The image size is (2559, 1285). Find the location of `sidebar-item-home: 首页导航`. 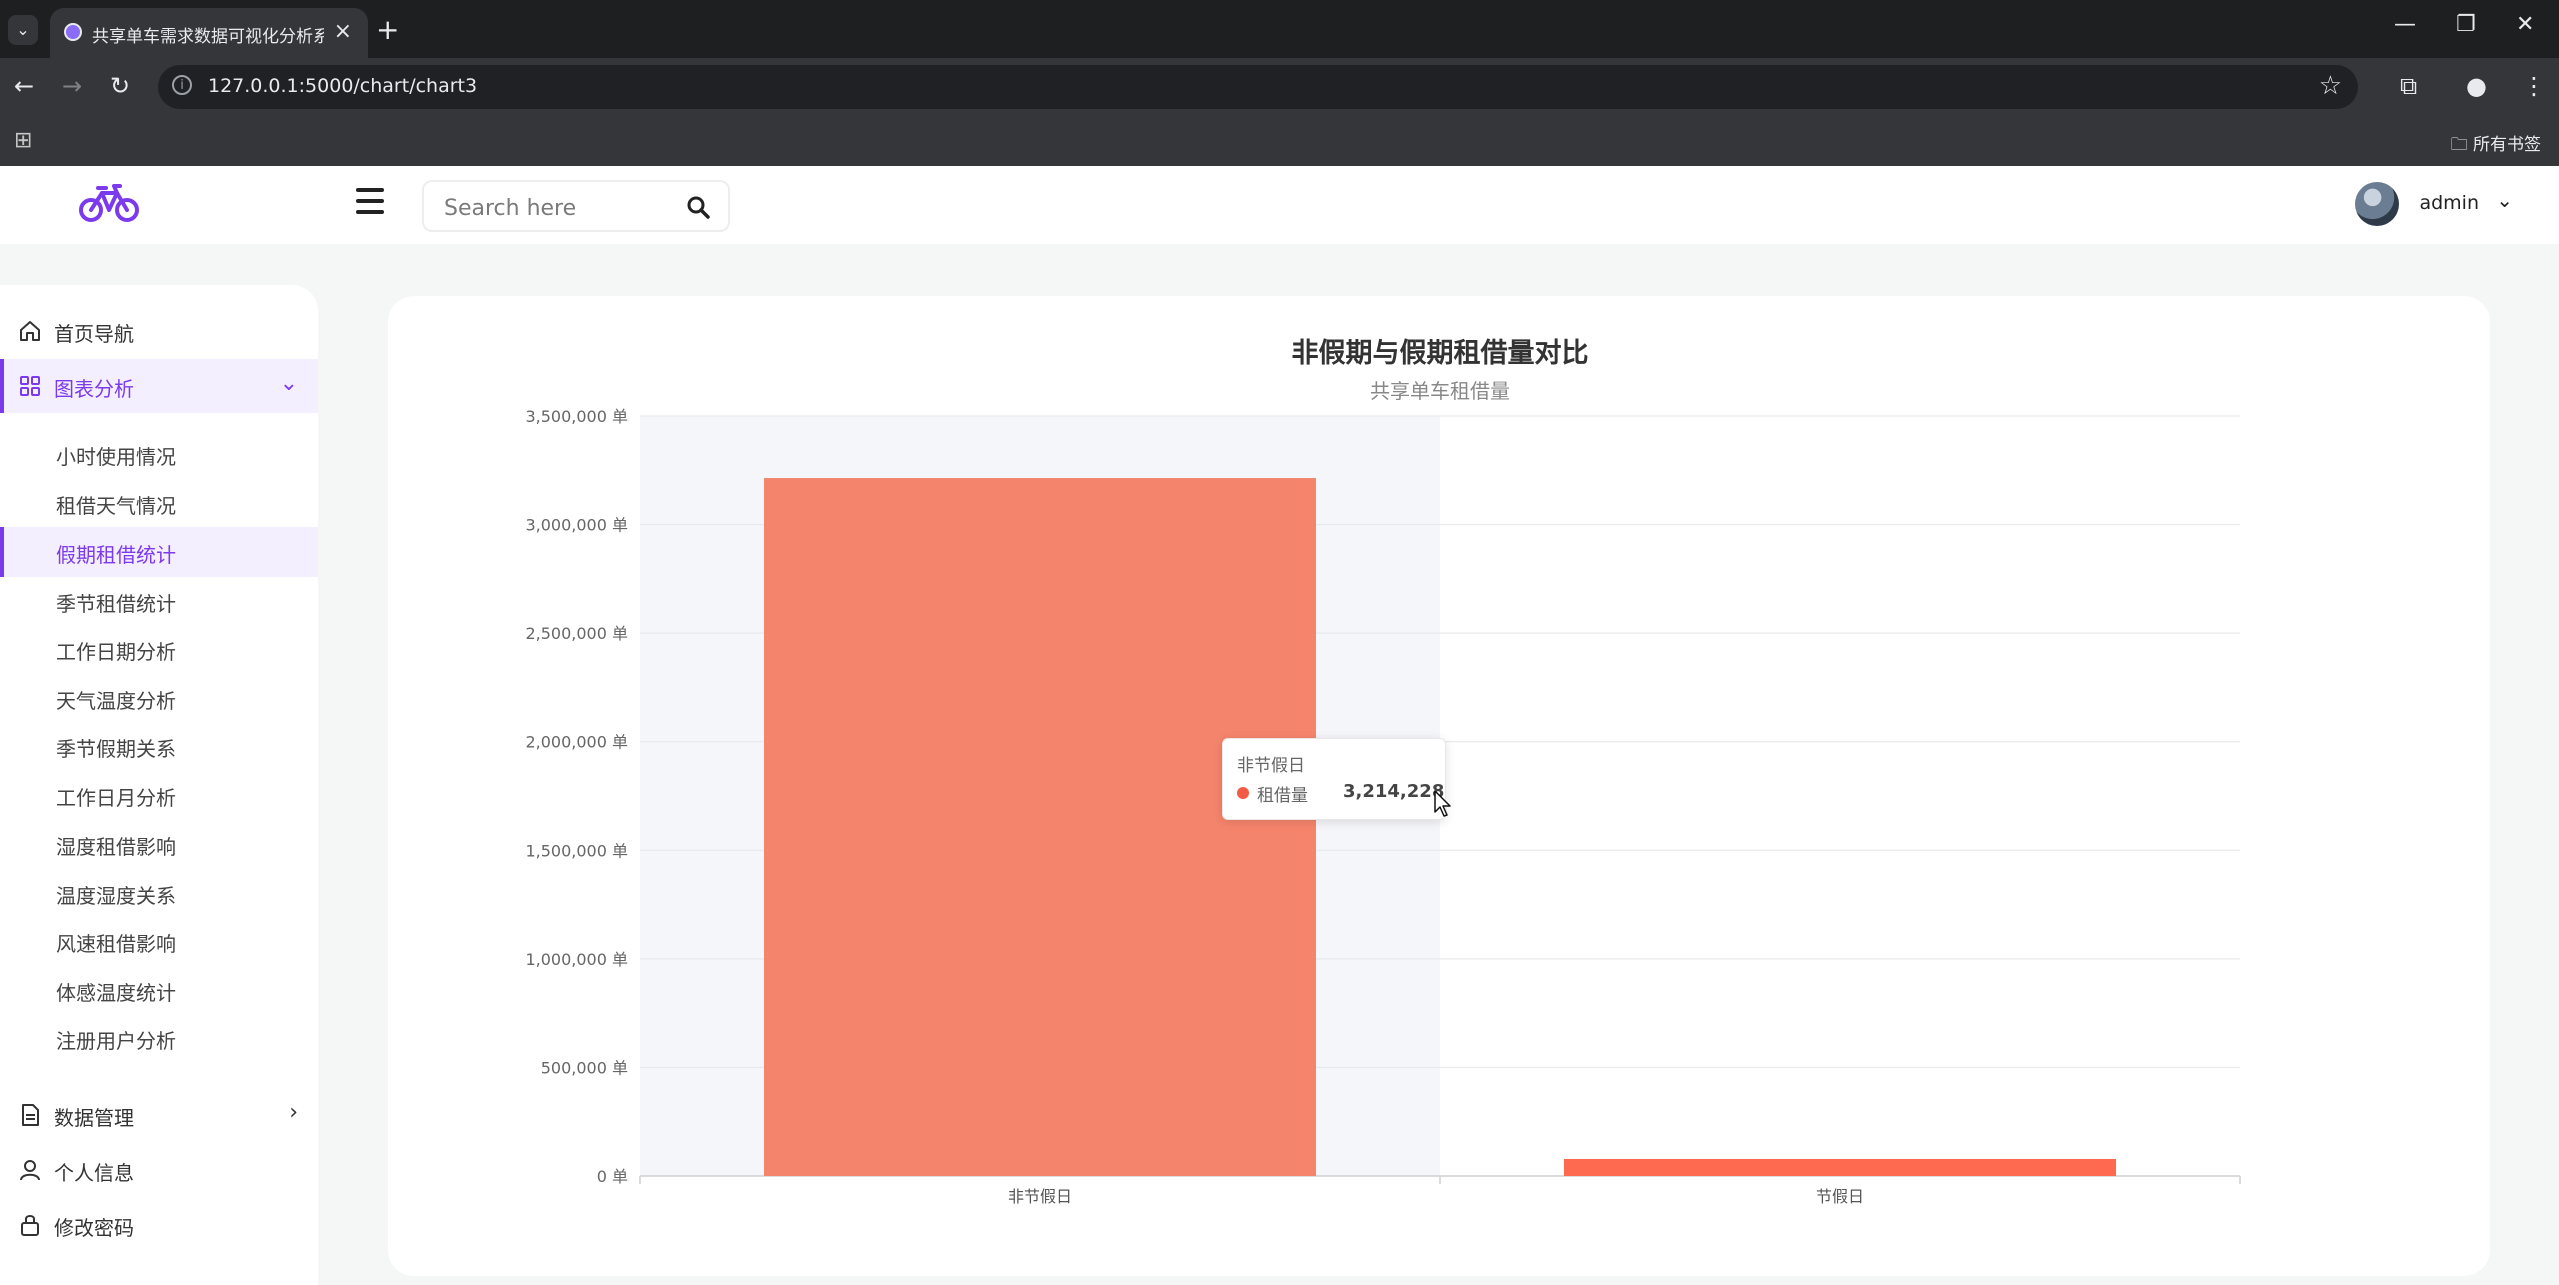

sidebar-item-home: 首页导航 is located at coordinates (159, 331).